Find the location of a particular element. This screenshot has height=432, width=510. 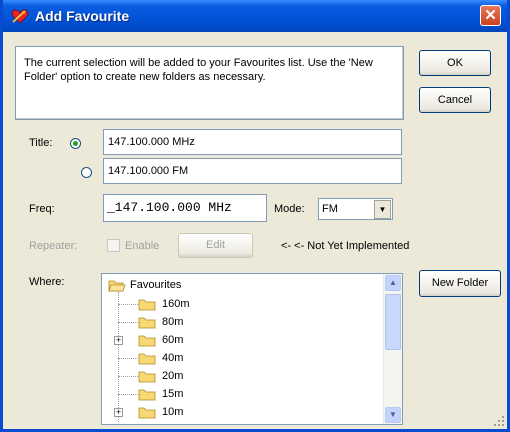

repeater-enable-label: Enable is located at coordinates (142, 246).